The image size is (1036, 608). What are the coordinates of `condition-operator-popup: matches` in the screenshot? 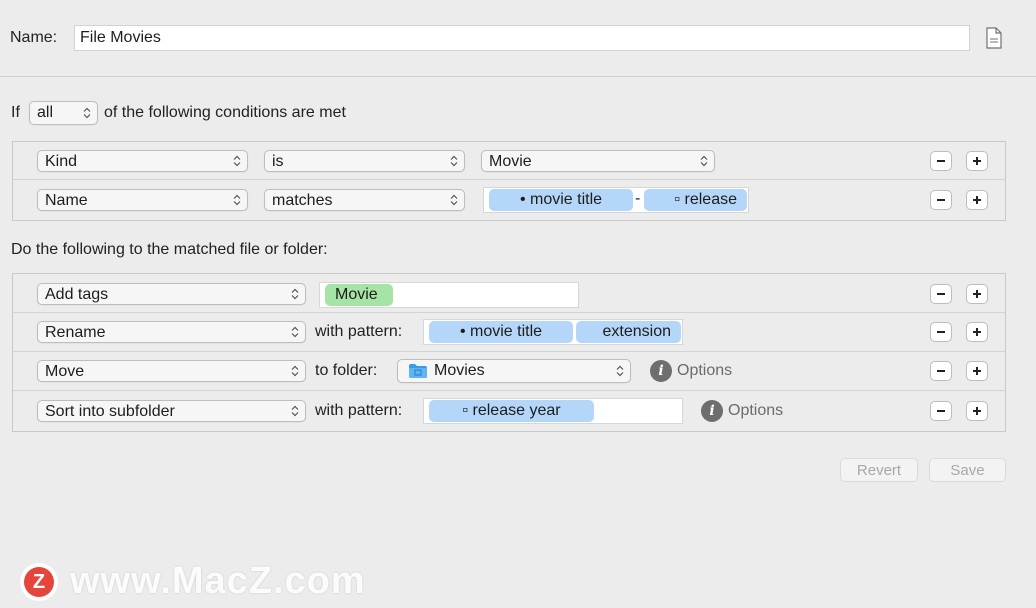 It's located at (364, 200).